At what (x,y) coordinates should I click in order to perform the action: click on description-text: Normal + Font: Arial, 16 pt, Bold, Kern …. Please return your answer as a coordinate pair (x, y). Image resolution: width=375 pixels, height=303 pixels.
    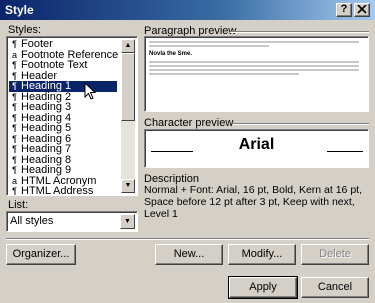
    Looking at the image, I should click on (253, 202).